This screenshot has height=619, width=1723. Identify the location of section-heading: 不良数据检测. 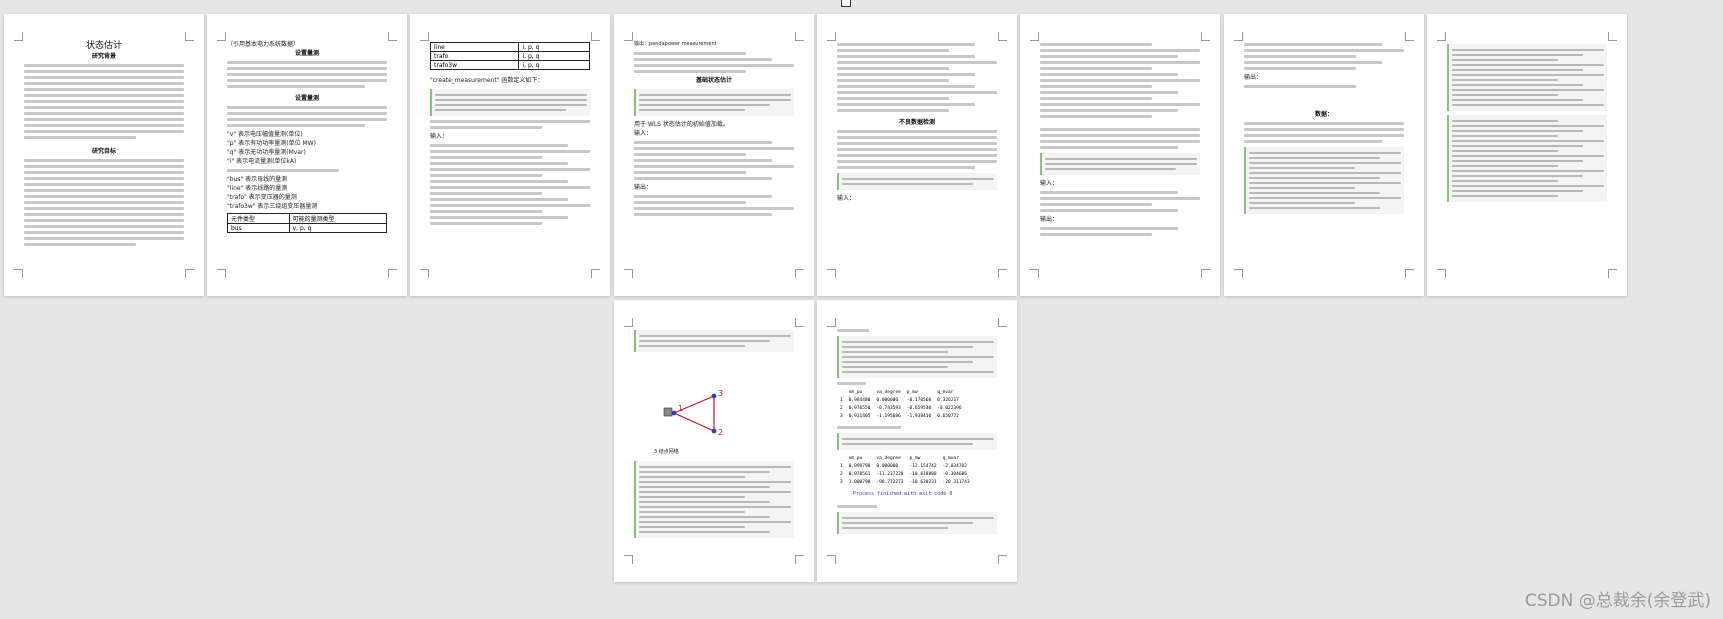
(916, 122).